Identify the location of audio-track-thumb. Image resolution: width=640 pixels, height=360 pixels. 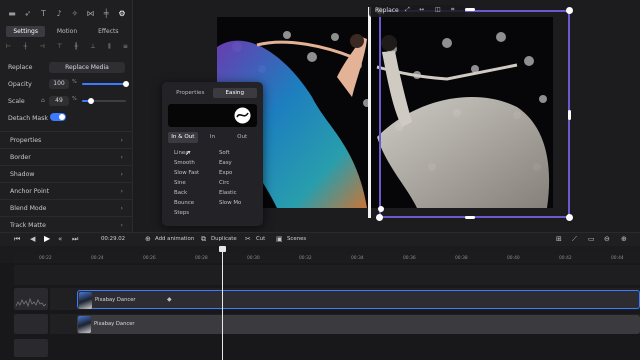
(31, 299).